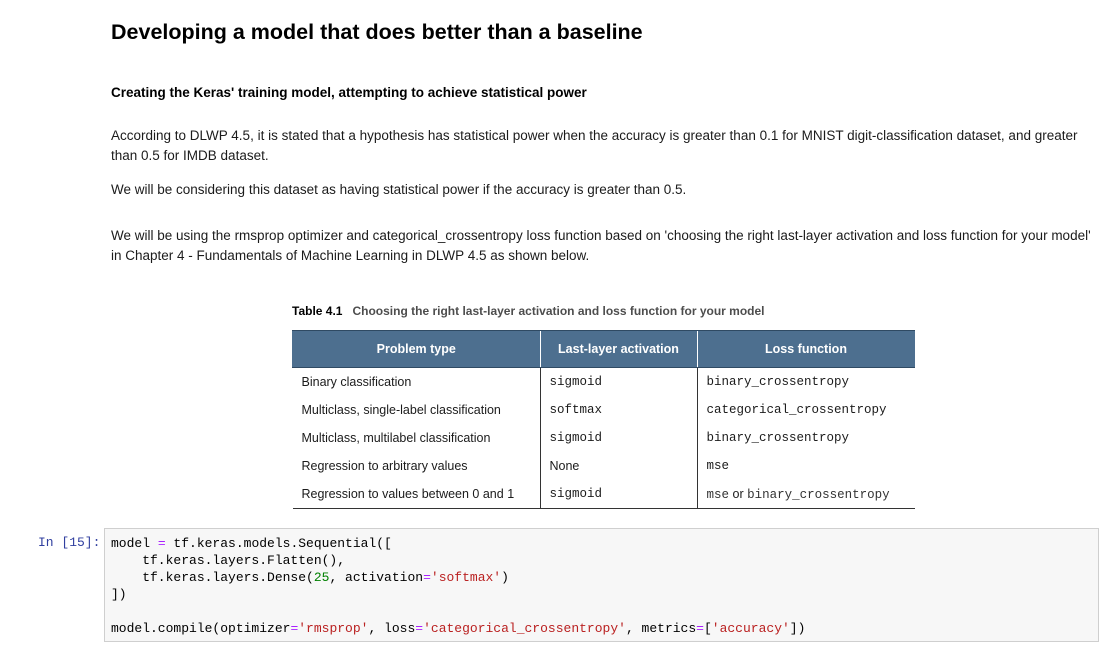 This screenshot has width=1113, height=655. What do you see at coordinates (401, 410) in the screenshot?
I see `problem-type-cell: Multiclass, single-label classification` at bounding box center [401, 410].